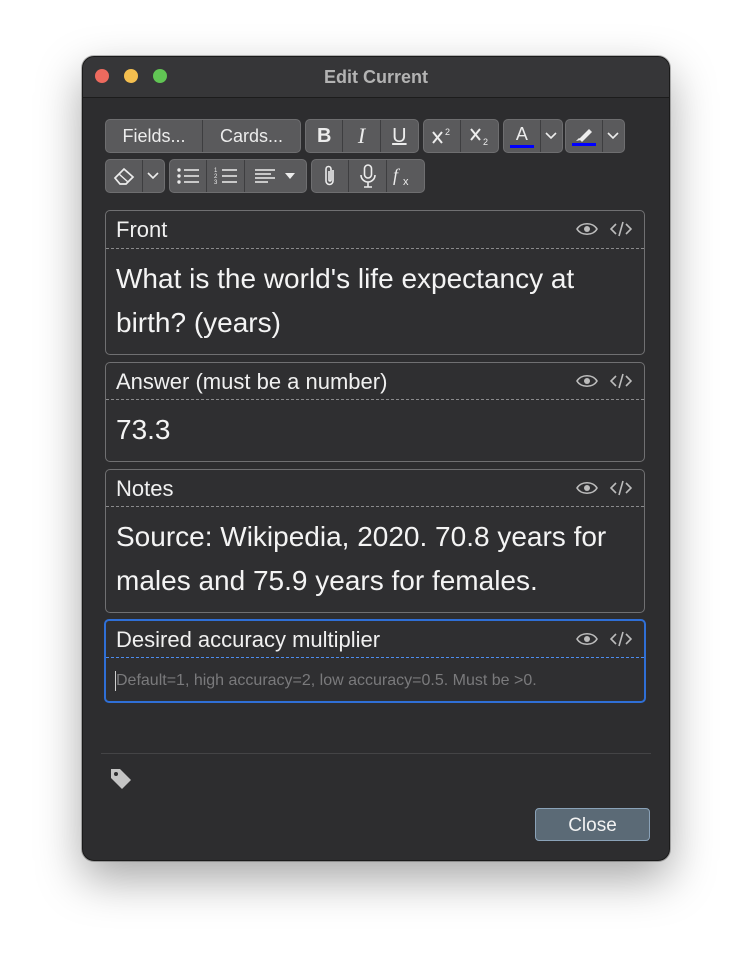  I want to click on underline-button: U, so click(399, 136).